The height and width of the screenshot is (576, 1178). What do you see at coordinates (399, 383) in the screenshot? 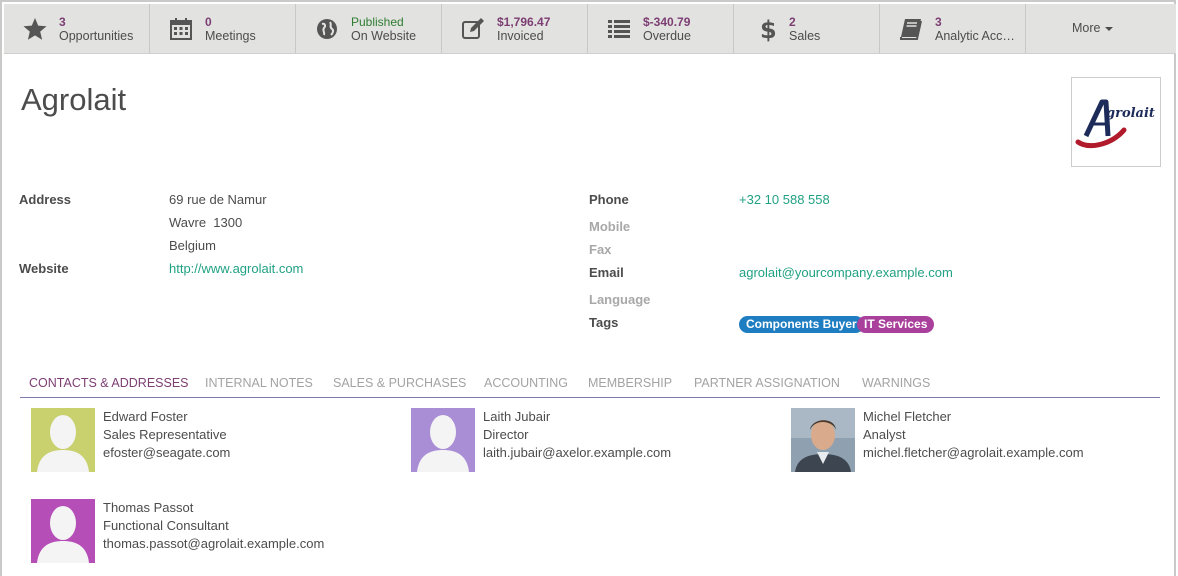
I see `tab-sales-purchases: SALES & PURCHASES` at bounding box center [399, 383].